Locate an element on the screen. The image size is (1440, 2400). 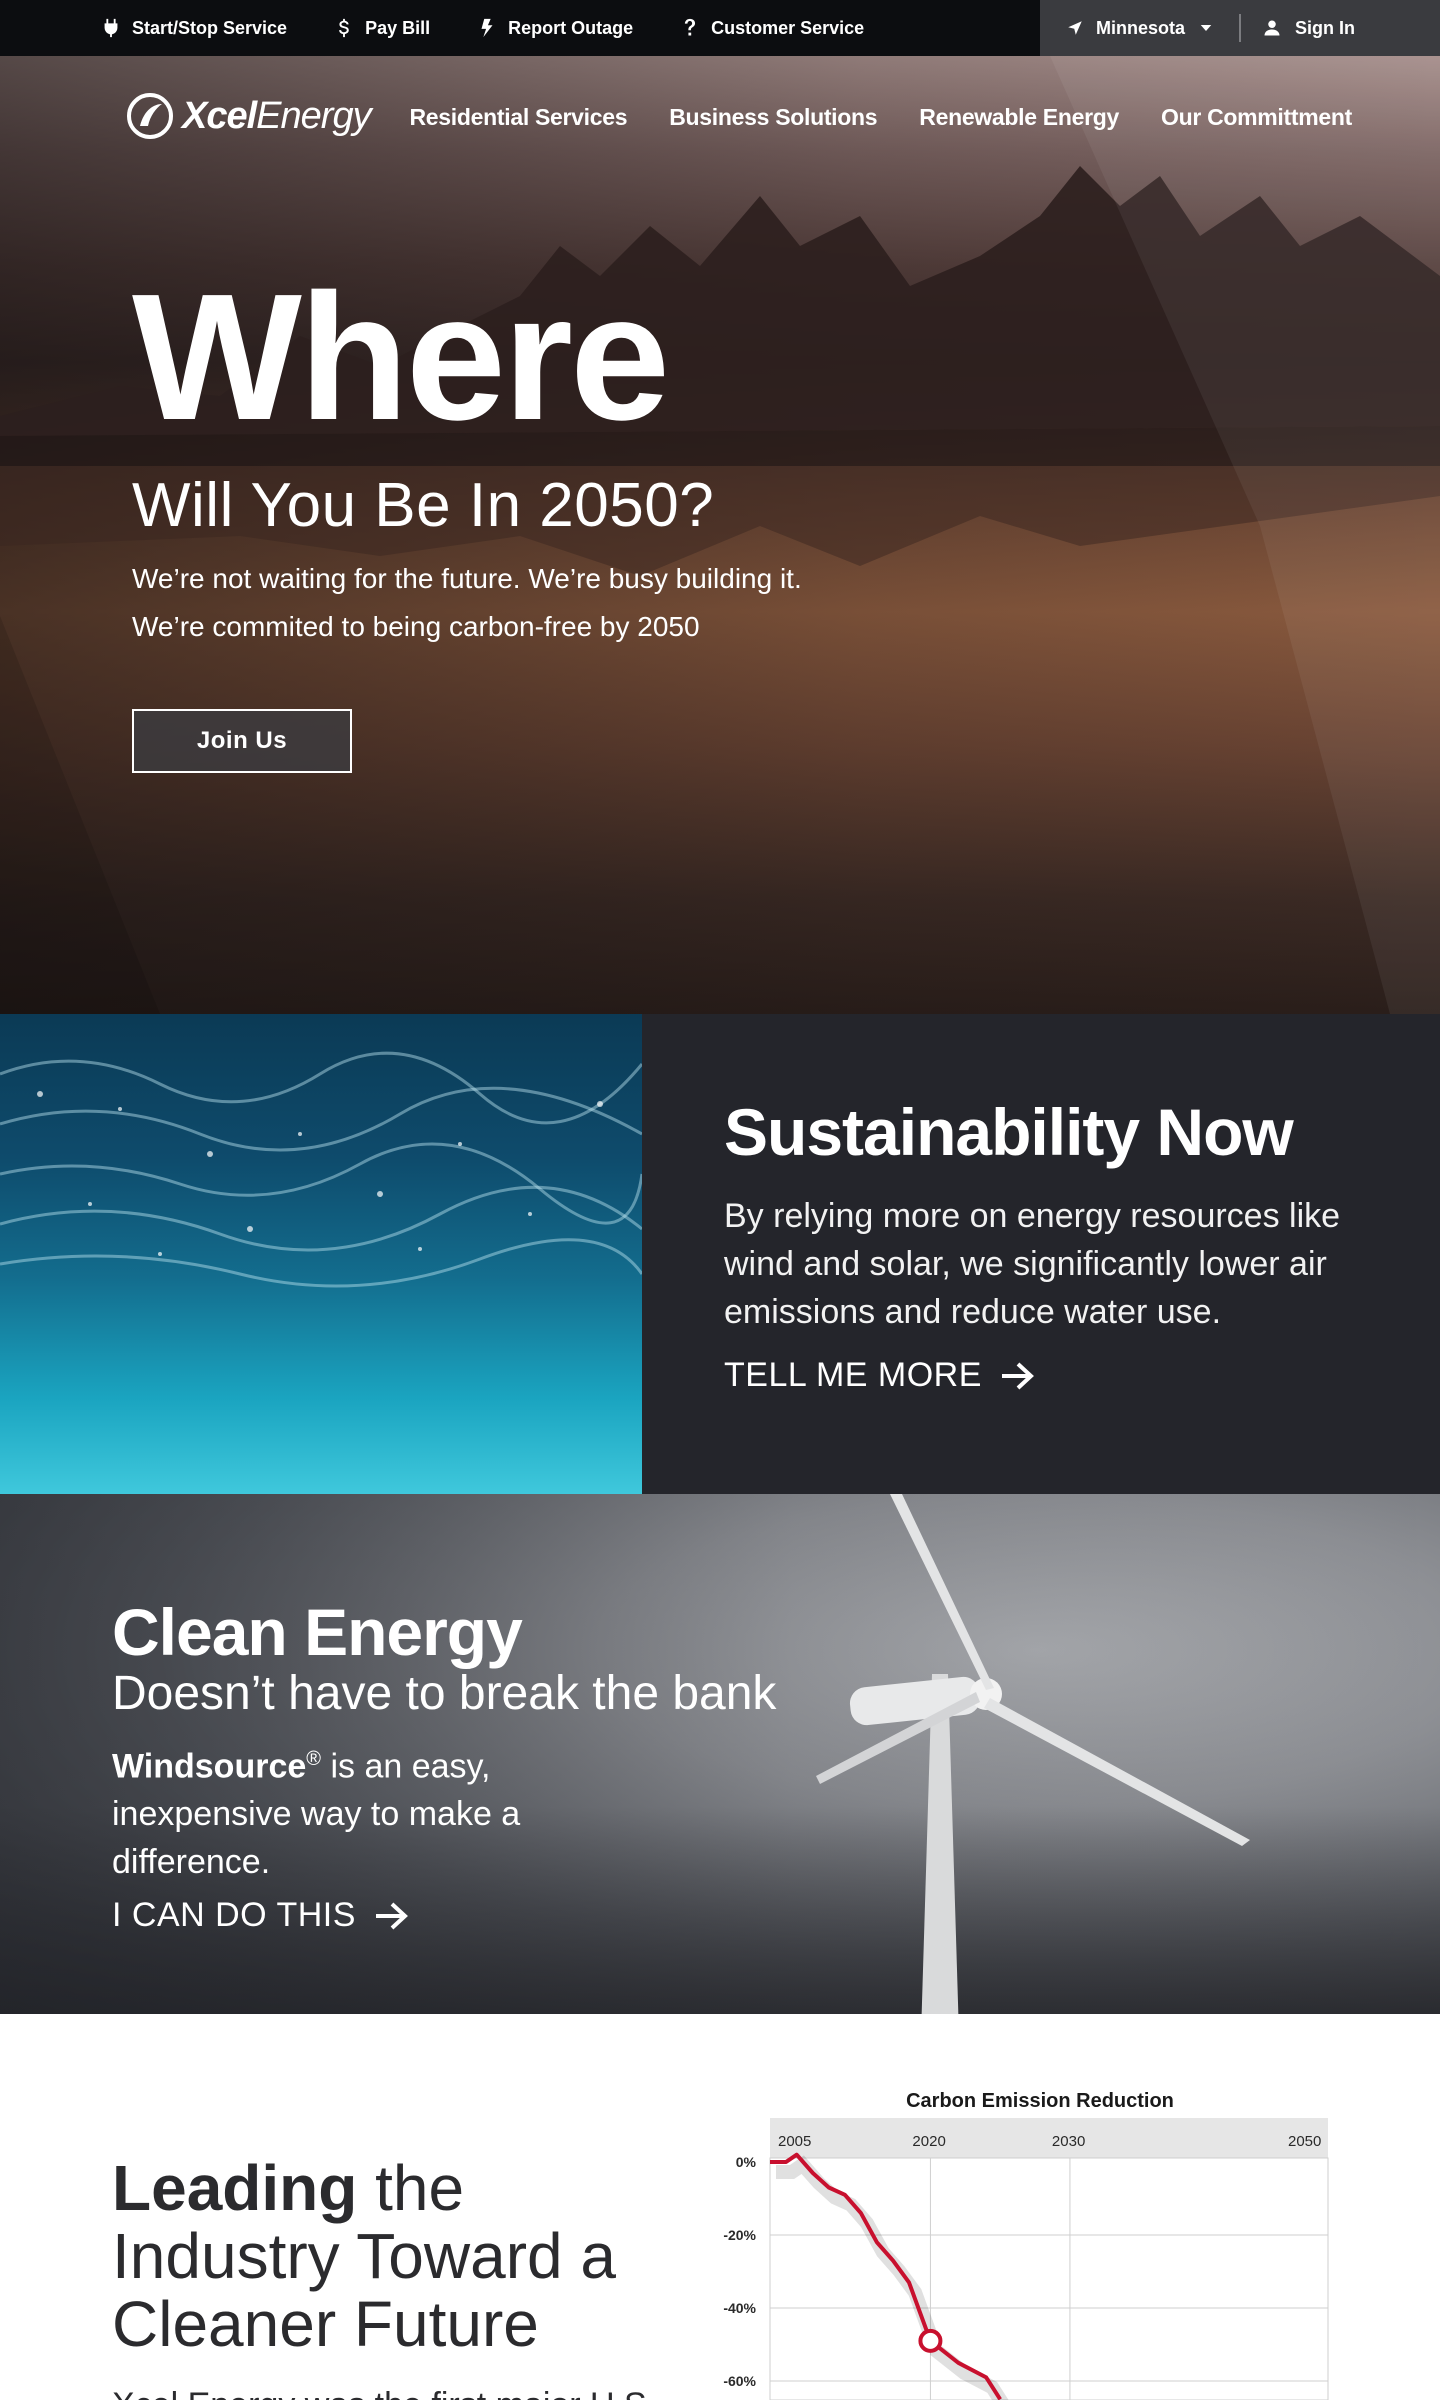
plug-icon is located at coordinates (111, 28).